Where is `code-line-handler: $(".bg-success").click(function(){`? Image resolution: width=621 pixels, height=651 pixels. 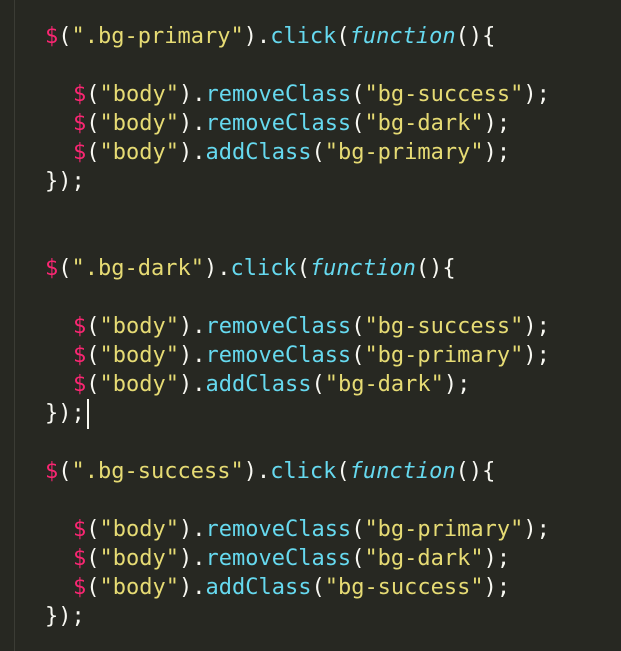
code-line-handler: $(".bg-success").click(function(){ is located at coordinates (333, 471).